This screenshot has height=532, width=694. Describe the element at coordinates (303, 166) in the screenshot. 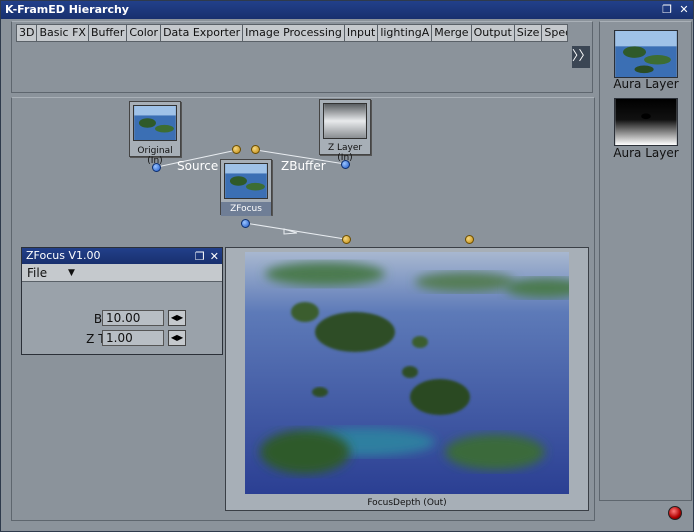

I see `zbuffer-connection-label: ZBuffer` at that location.